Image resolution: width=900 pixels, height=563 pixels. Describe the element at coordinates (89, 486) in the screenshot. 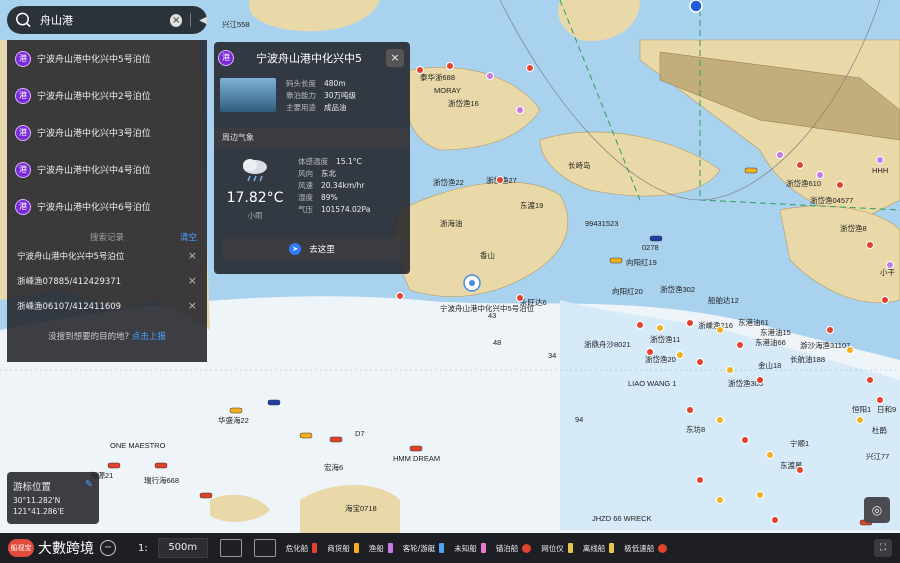

I see `edit-icon: ✎` at that location.